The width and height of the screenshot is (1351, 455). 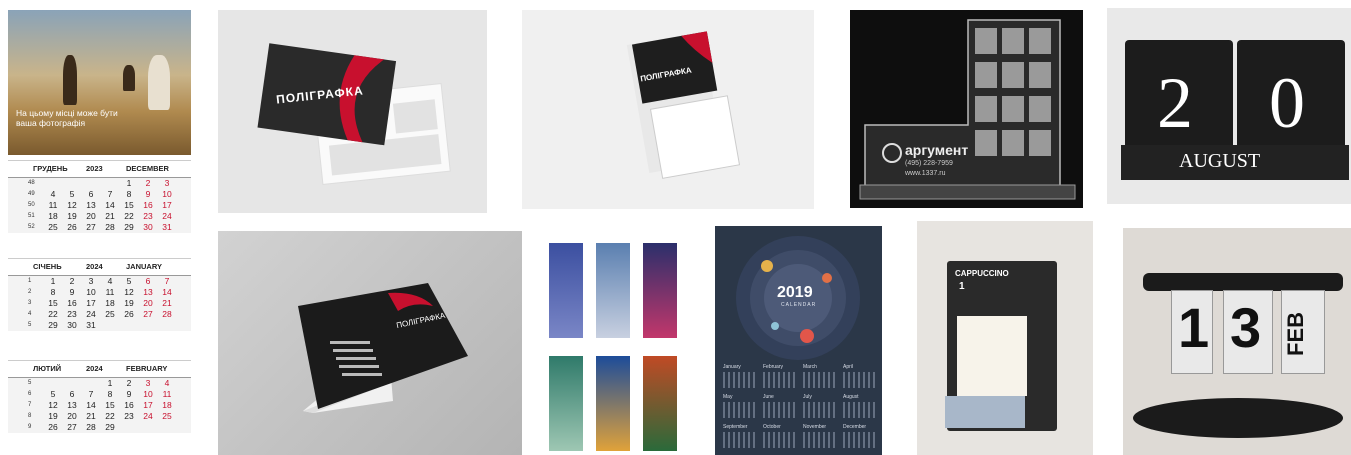 I want to click on week-number: 48, so click(x=31, y=183).